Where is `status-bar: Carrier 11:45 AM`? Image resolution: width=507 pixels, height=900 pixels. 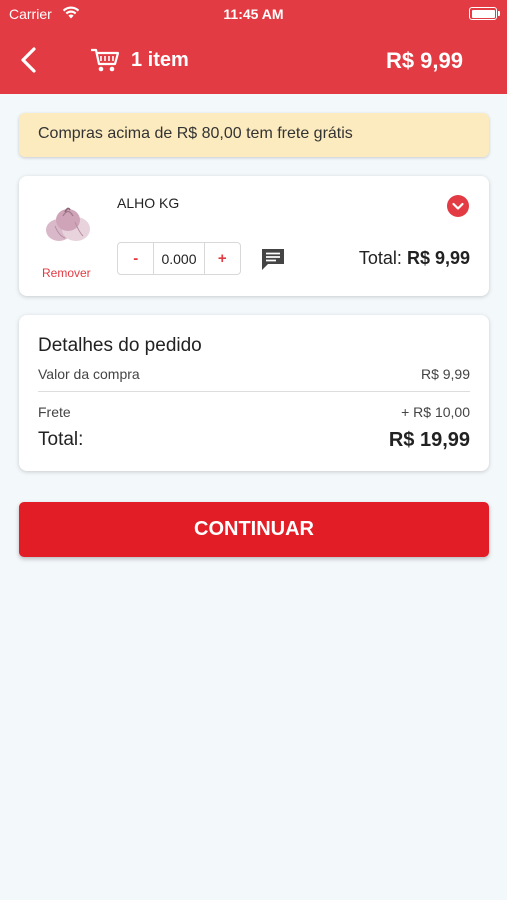 status-bar: Carrier 11:45 AM is located at coordinates (253, 14).